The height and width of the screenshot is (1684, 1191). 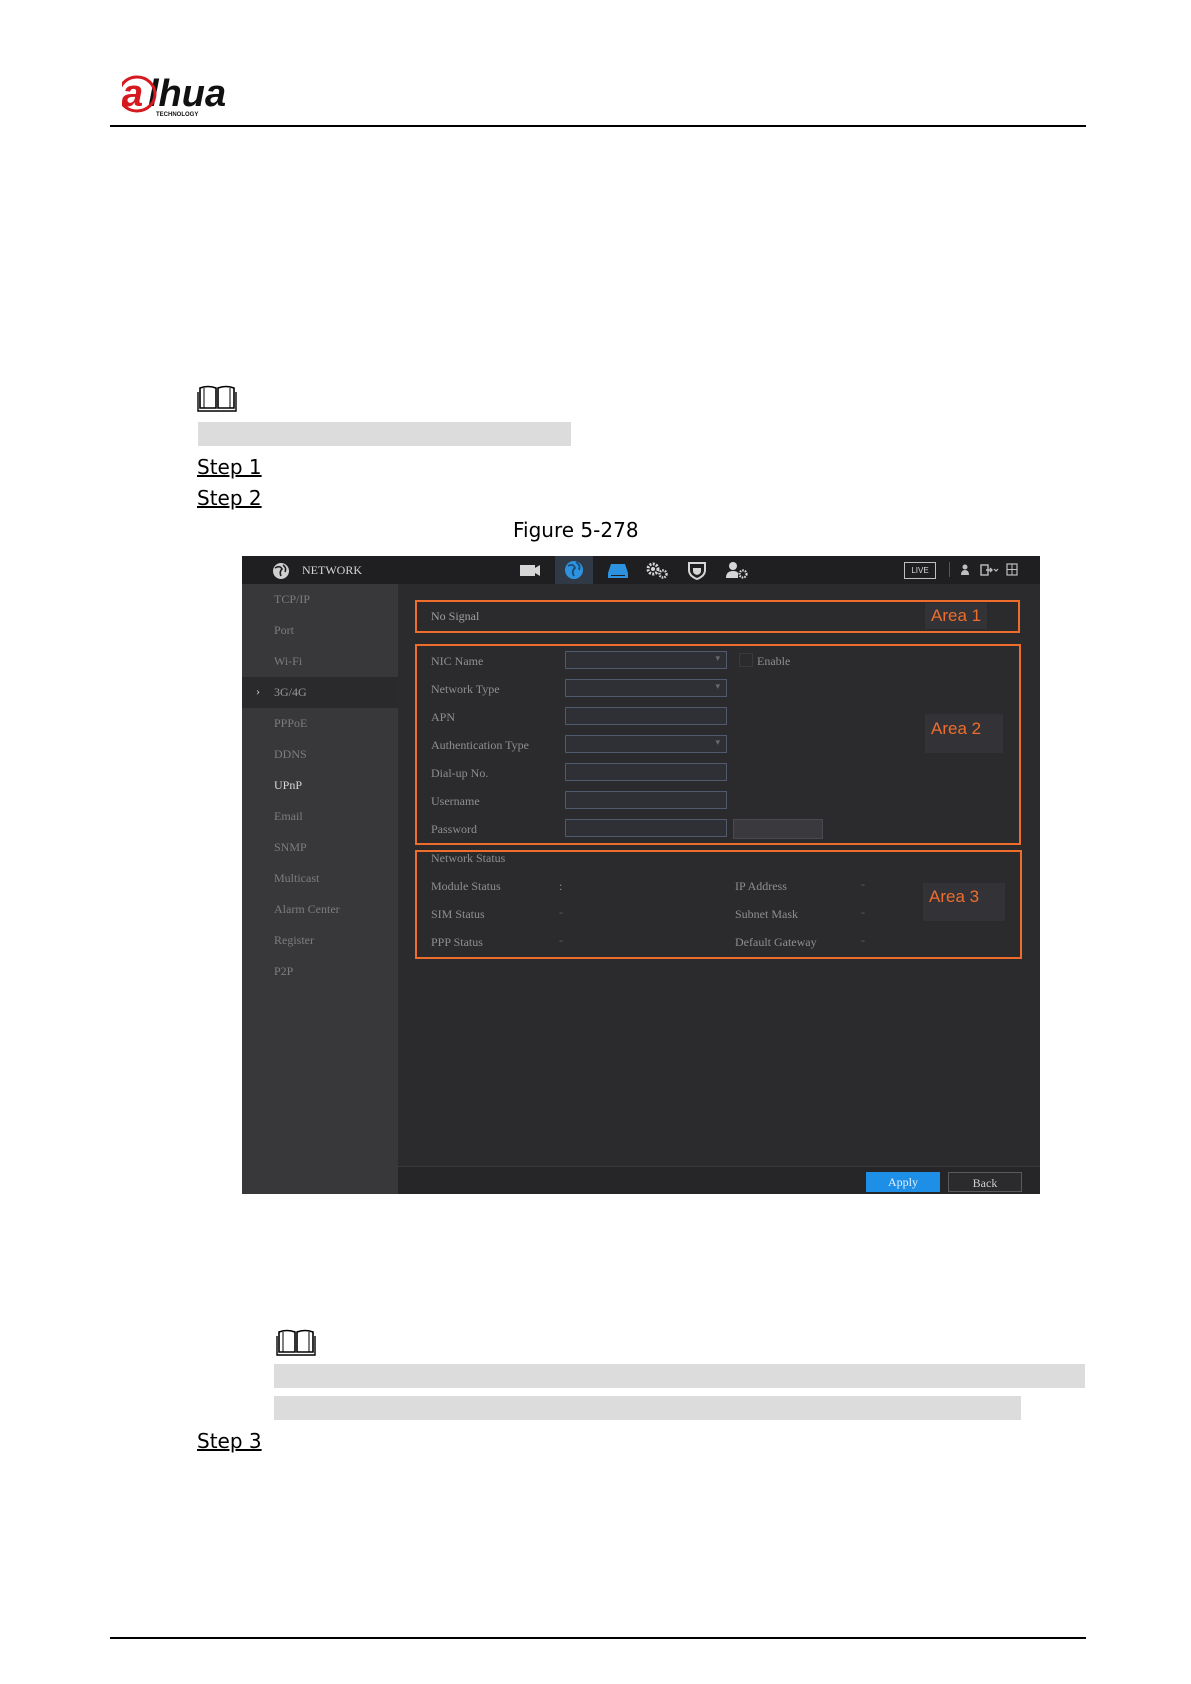 I want to click on step-2: Step 2, so click(x=229, y=498).